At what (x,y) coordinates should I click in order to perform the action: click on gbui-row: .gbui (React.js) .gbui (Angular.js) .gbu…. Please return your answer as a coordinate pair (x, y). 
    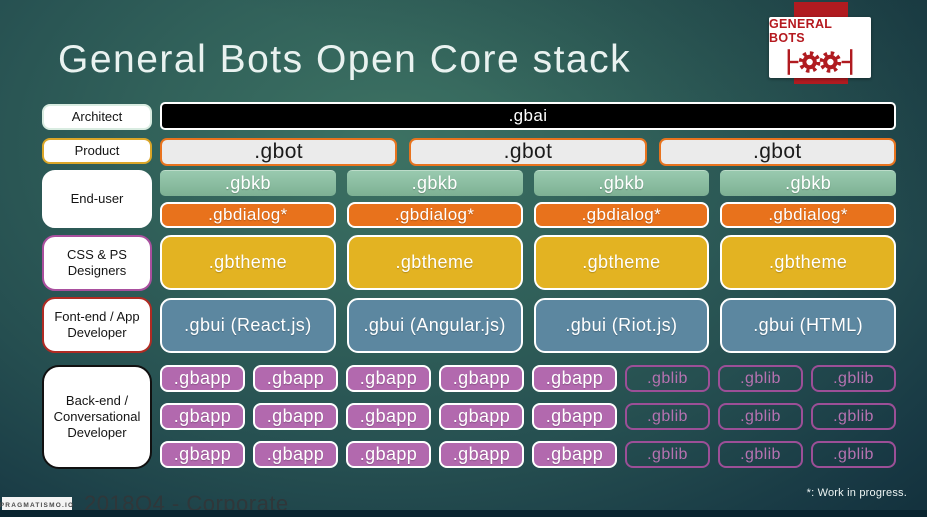
    Looking at the image, I should click on (528, 325).